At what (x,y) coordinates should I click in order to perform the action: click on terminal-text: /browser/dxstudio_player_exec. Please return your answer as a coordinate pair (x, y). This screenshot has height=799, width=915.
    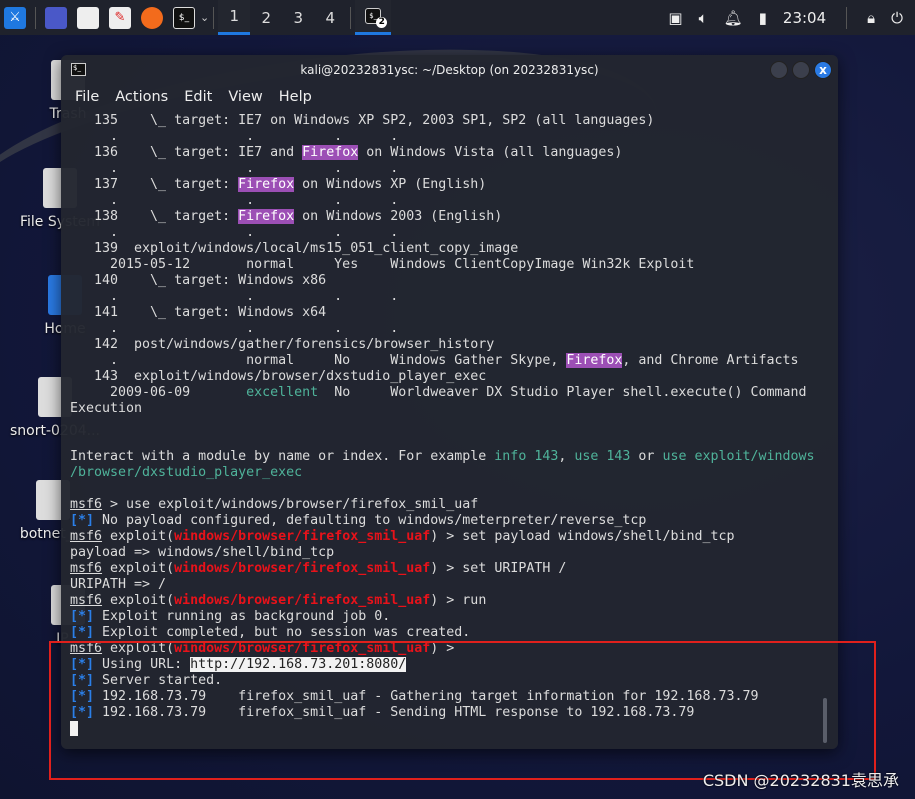
    Looking at the image, I should click on (186, 472).